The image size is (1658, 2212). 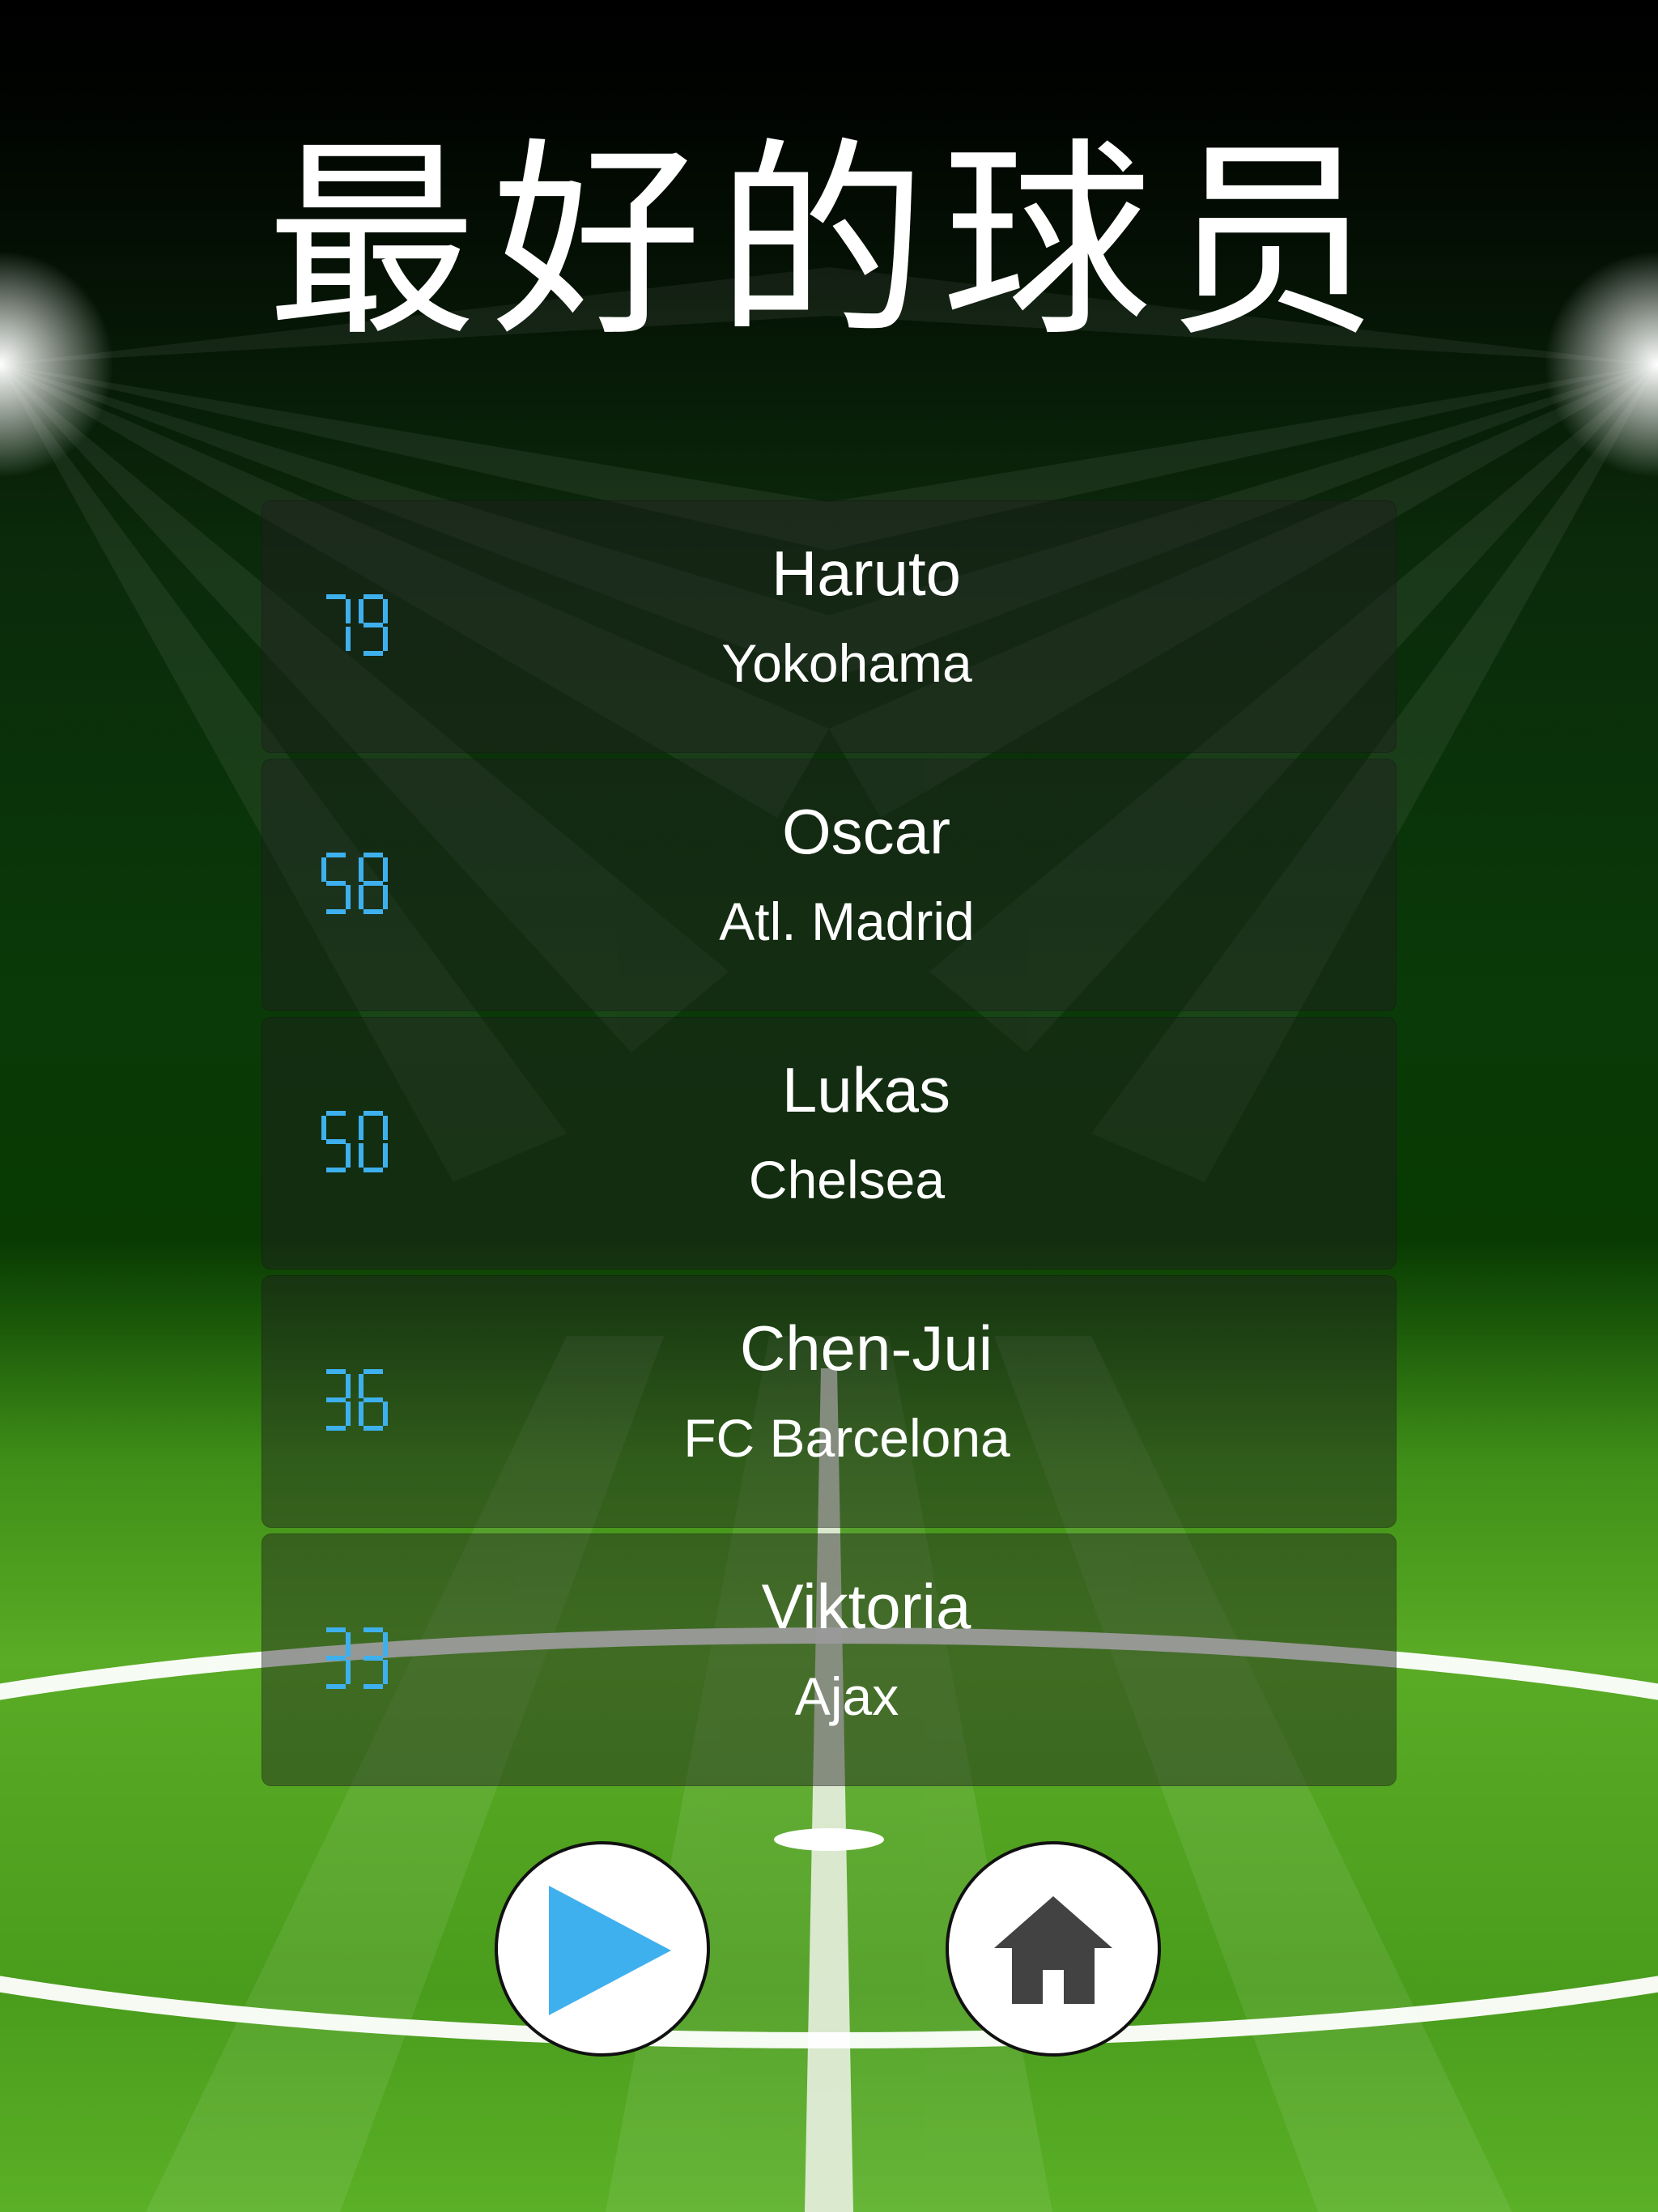 What do you see at coordinates (847, 1180) in the screenshot?
I see `team-name: Chelsea` at bounding box center [847, 1180].